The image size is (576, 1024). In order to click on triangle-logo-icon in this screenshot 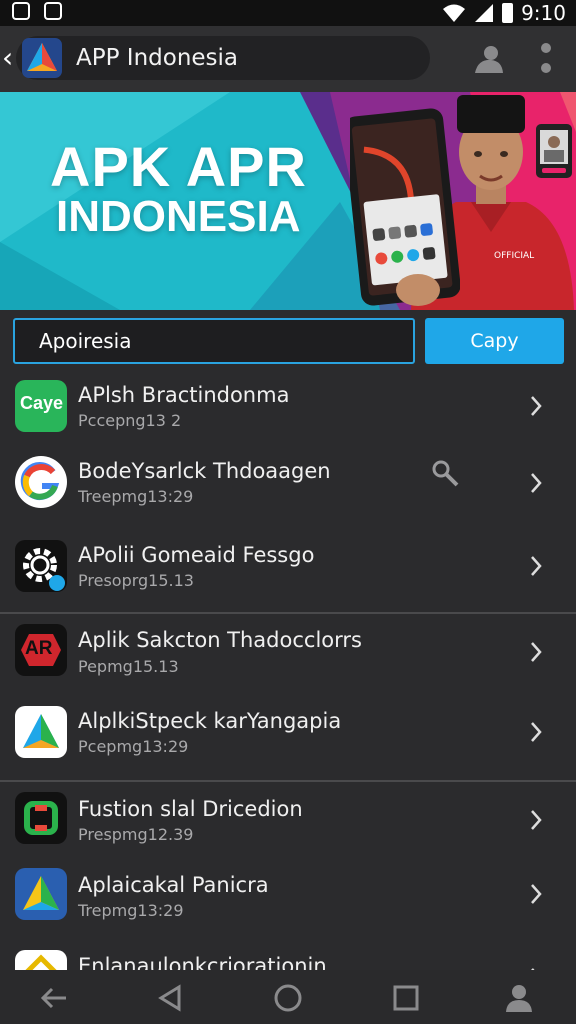, I will do `click(41, 732)`.